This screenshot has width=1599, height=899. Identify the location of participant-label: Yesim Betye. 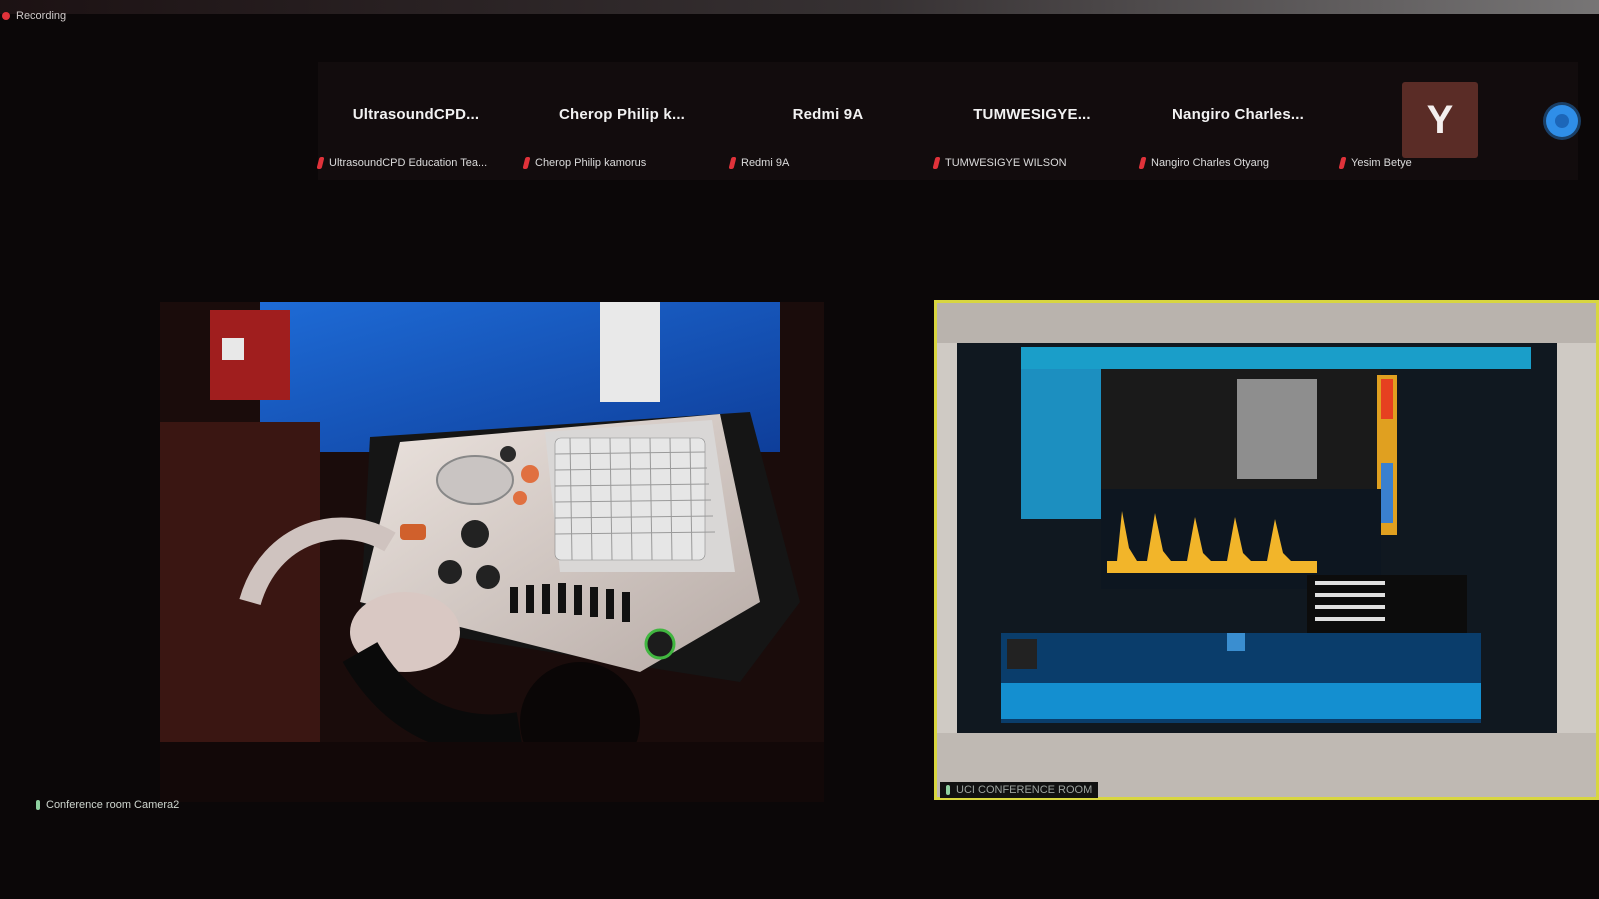
(1375, 163).